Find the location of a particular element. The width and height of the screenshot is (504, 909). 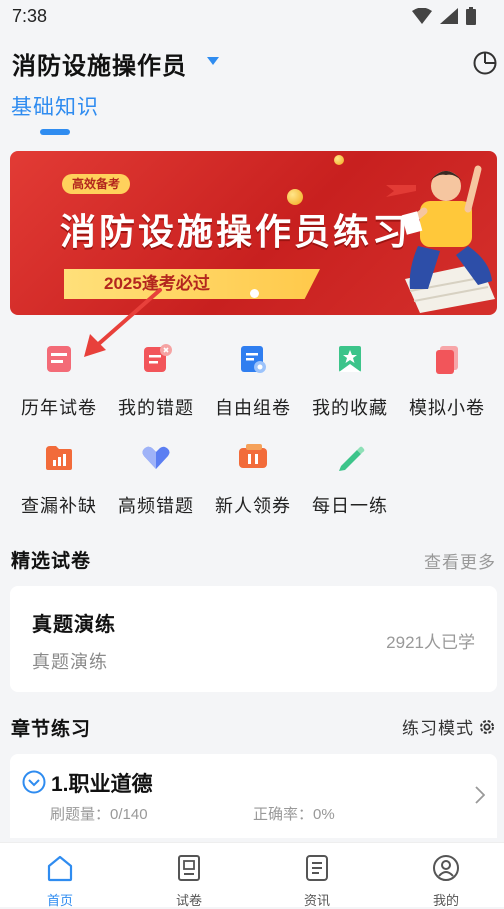

wrong-questions-icon is located at coordinates (158, 358).